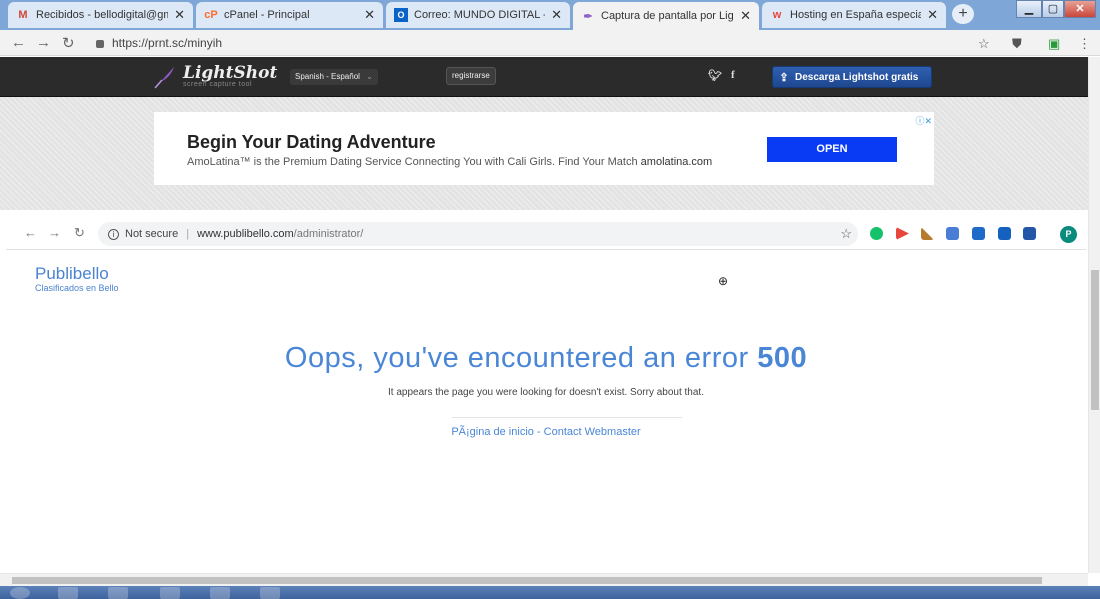 Image resolution: width=1100 pixels, height=599 pixels. What do you see at coordinates (1068, 234) in the screenshot?
I see `profile-avatar: P` at bounding box center [1068, 234].